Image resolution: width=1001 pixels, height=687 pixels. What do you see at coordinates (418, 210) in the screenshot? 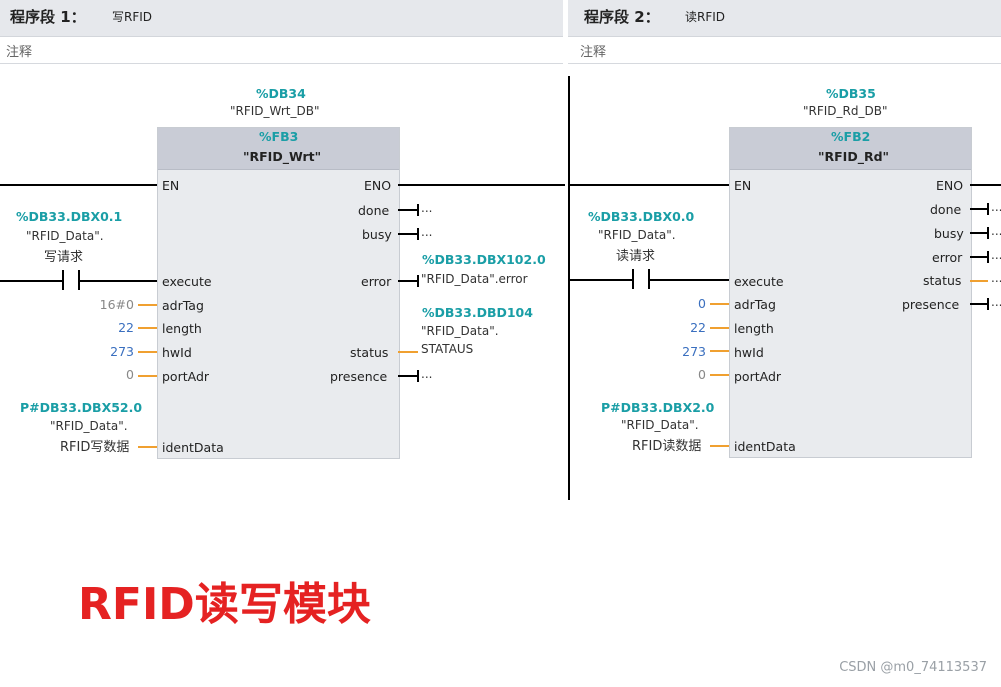
I see `network-1-done-stub` at bounding box center [418, 210].